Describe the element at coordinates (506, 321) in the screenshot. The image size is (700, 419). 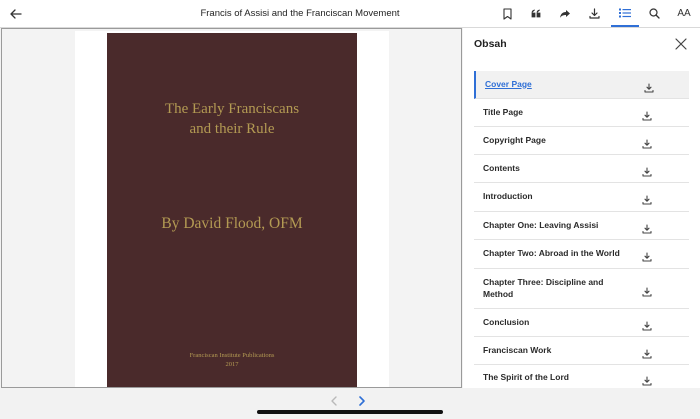
I see `toc-item-label: Conclusion` at that location.